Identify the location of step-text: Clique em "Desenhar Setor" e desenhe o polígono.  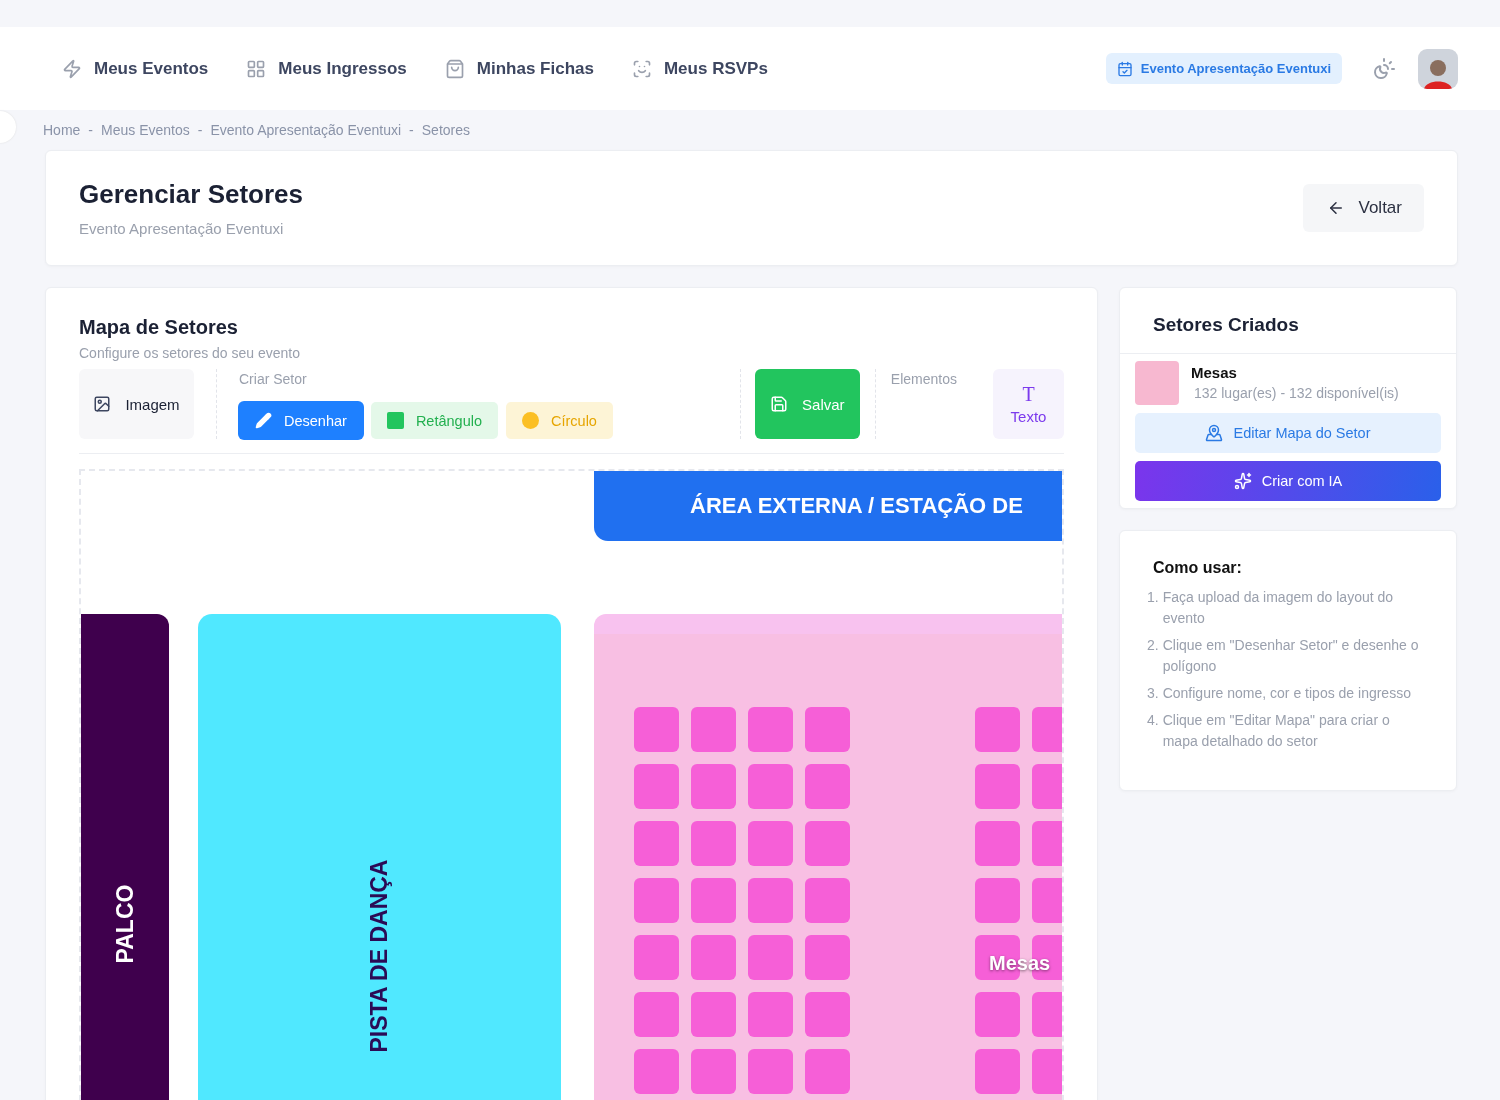
(1291, 656).